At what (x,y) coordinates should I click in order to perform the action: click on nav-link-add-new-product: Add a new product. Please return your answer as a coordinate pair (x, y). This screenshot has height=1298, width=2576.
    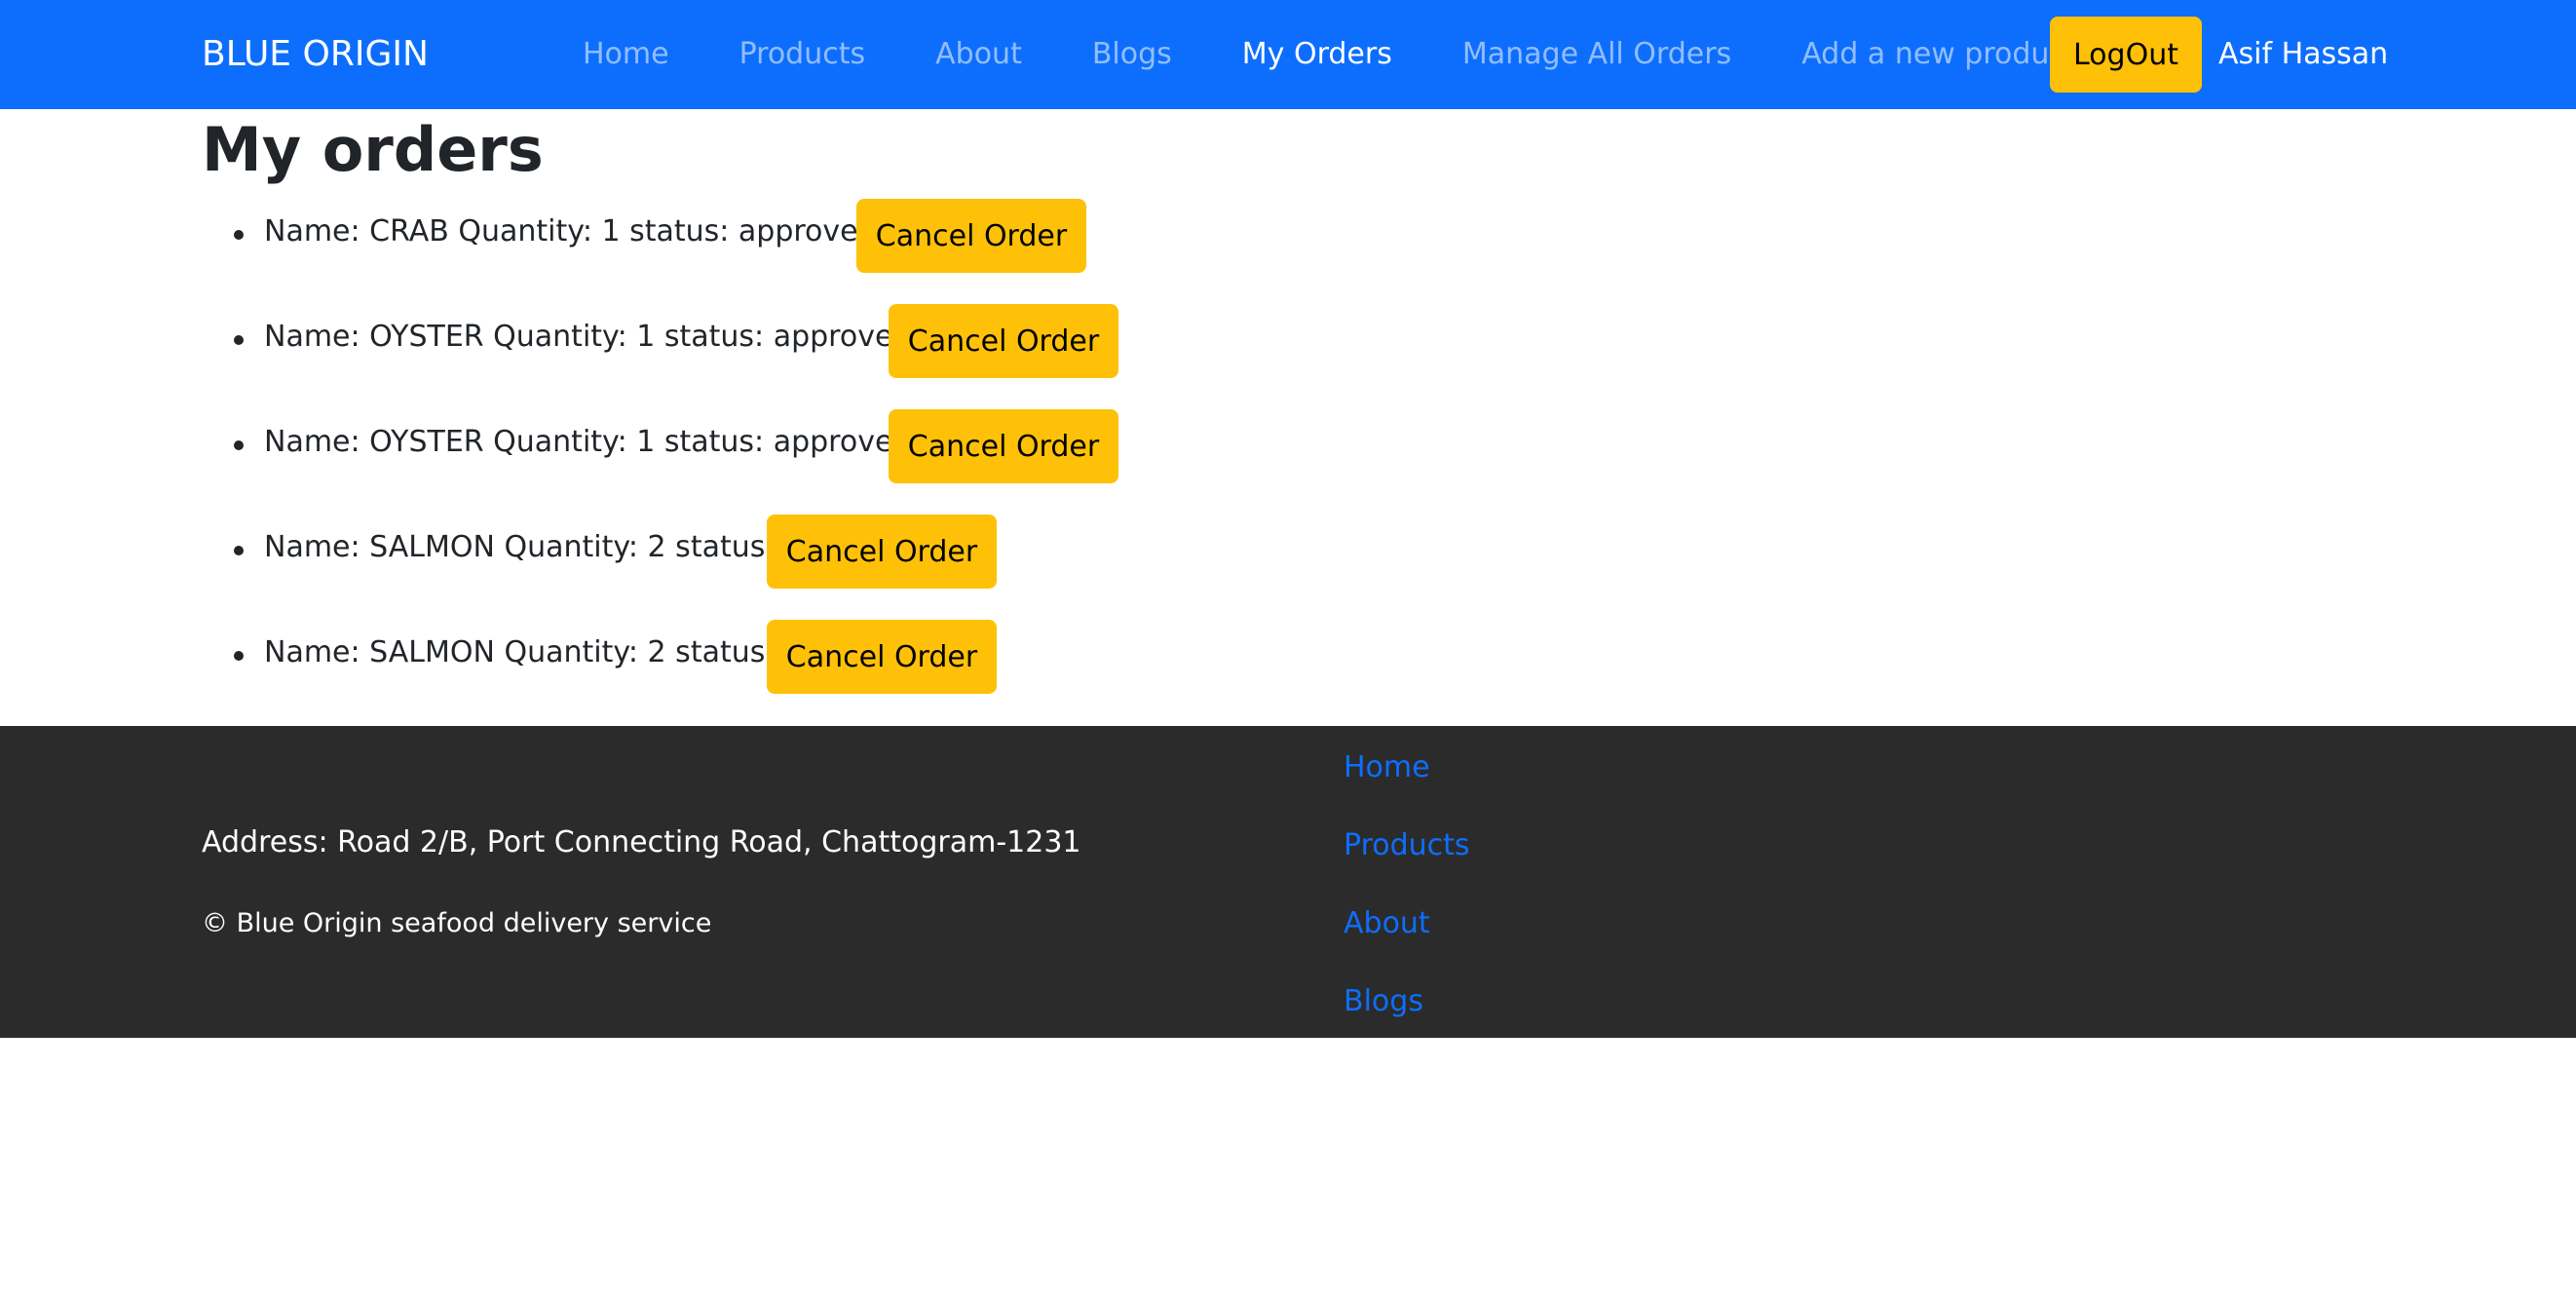
    Looking at the image, I should click on (1938, 54).